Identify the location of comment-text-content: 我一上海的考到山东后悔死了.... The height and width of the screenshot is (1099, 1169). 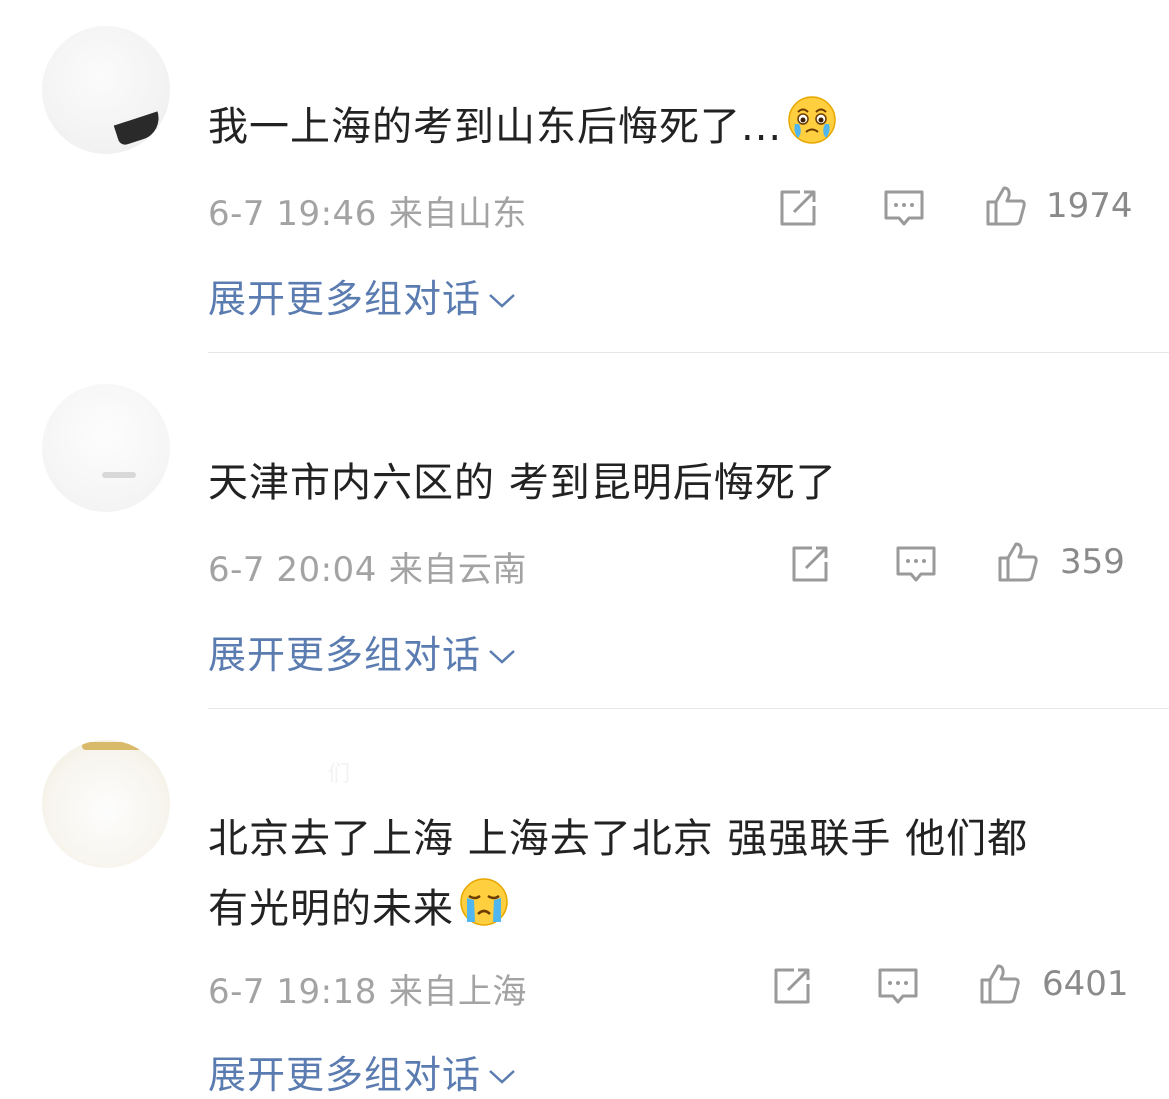
(495, 127).